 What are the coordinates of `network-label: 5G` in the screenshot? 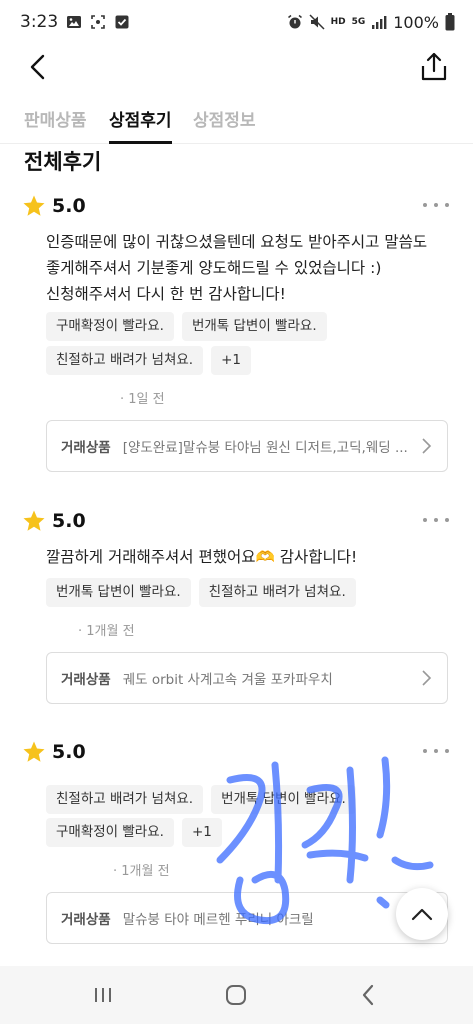 It's located at (358, 21).